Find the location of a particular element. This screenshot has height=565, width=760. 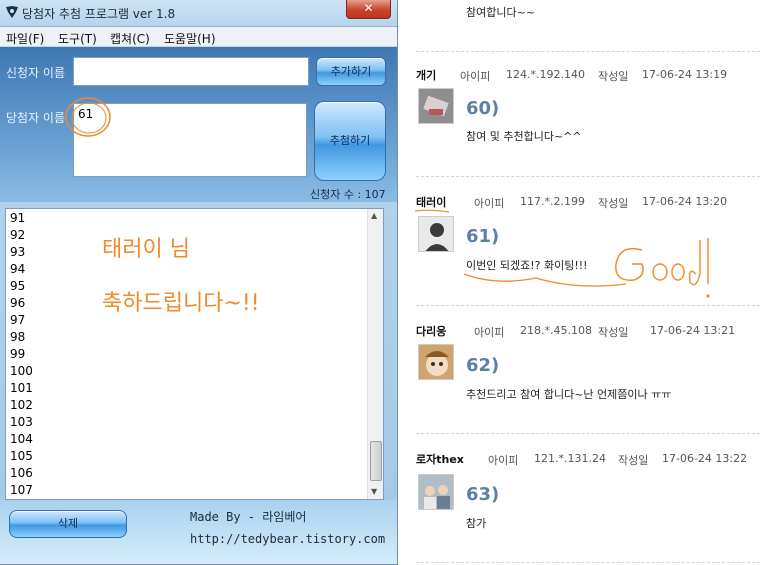

comment-date: 17-06-24 13:19 is located at coordinates (685, 74).